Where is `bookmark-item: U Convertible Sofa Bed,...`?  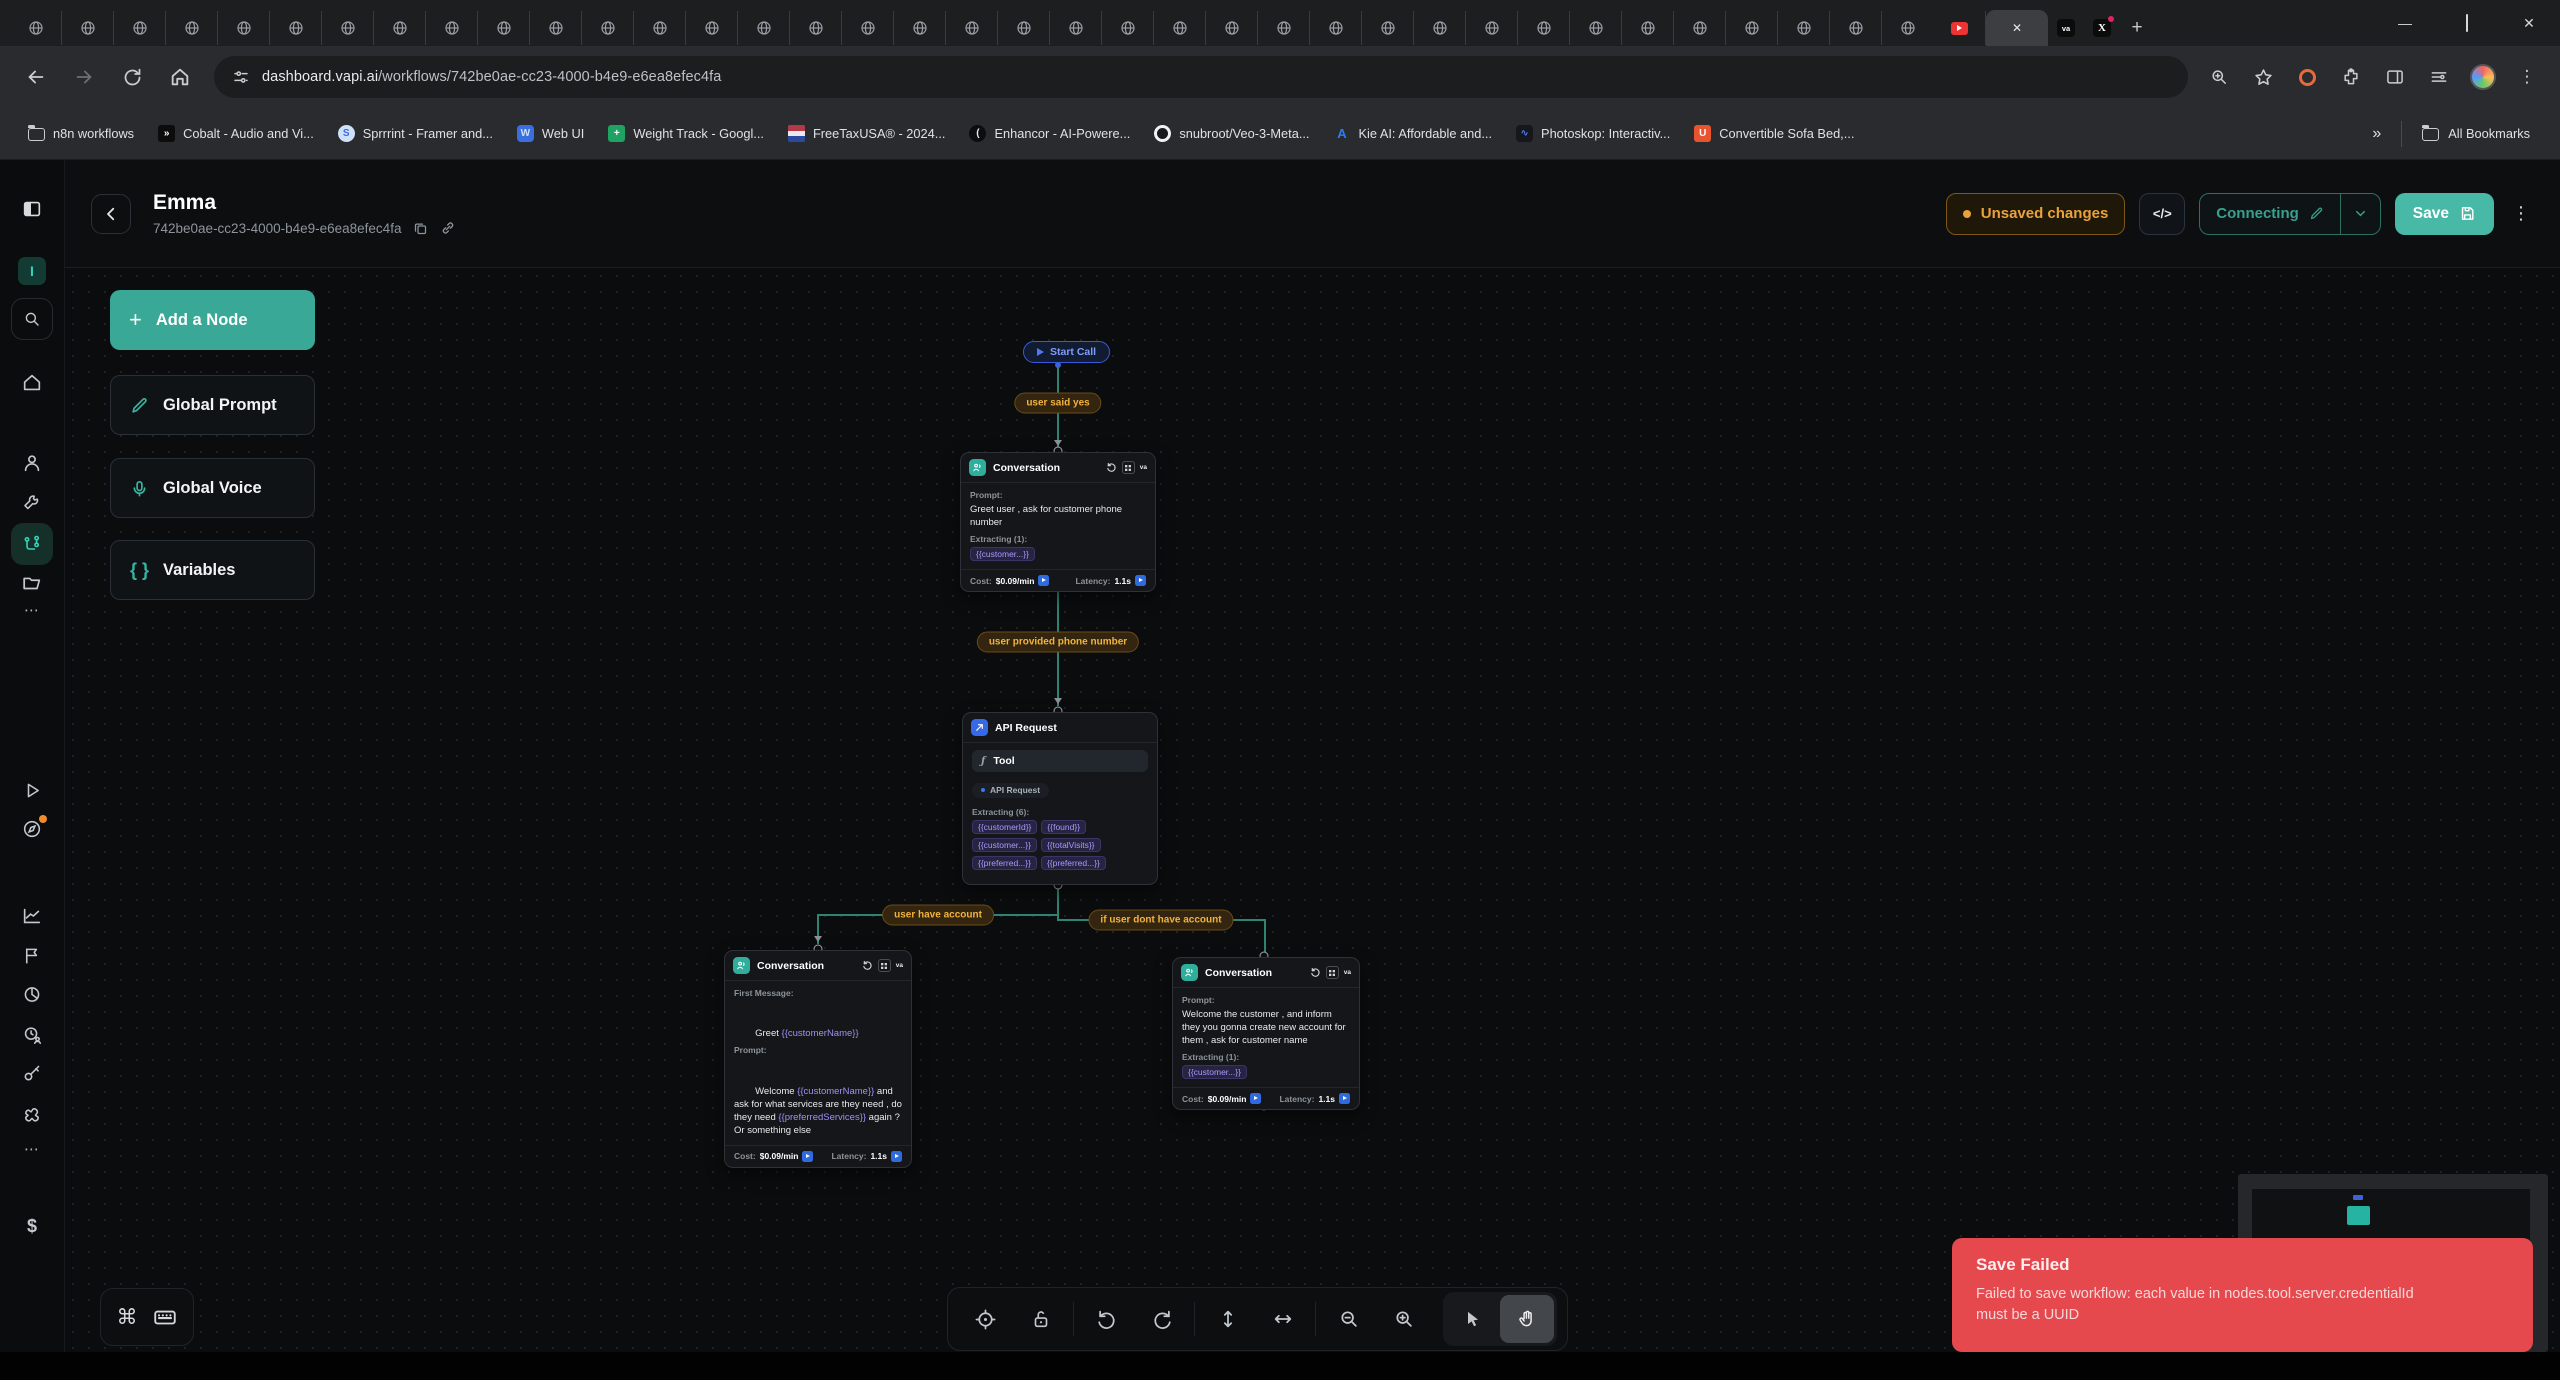 bookmark-item: U Convertible Sofa Bed,... is located at coordinates (1774, 134).